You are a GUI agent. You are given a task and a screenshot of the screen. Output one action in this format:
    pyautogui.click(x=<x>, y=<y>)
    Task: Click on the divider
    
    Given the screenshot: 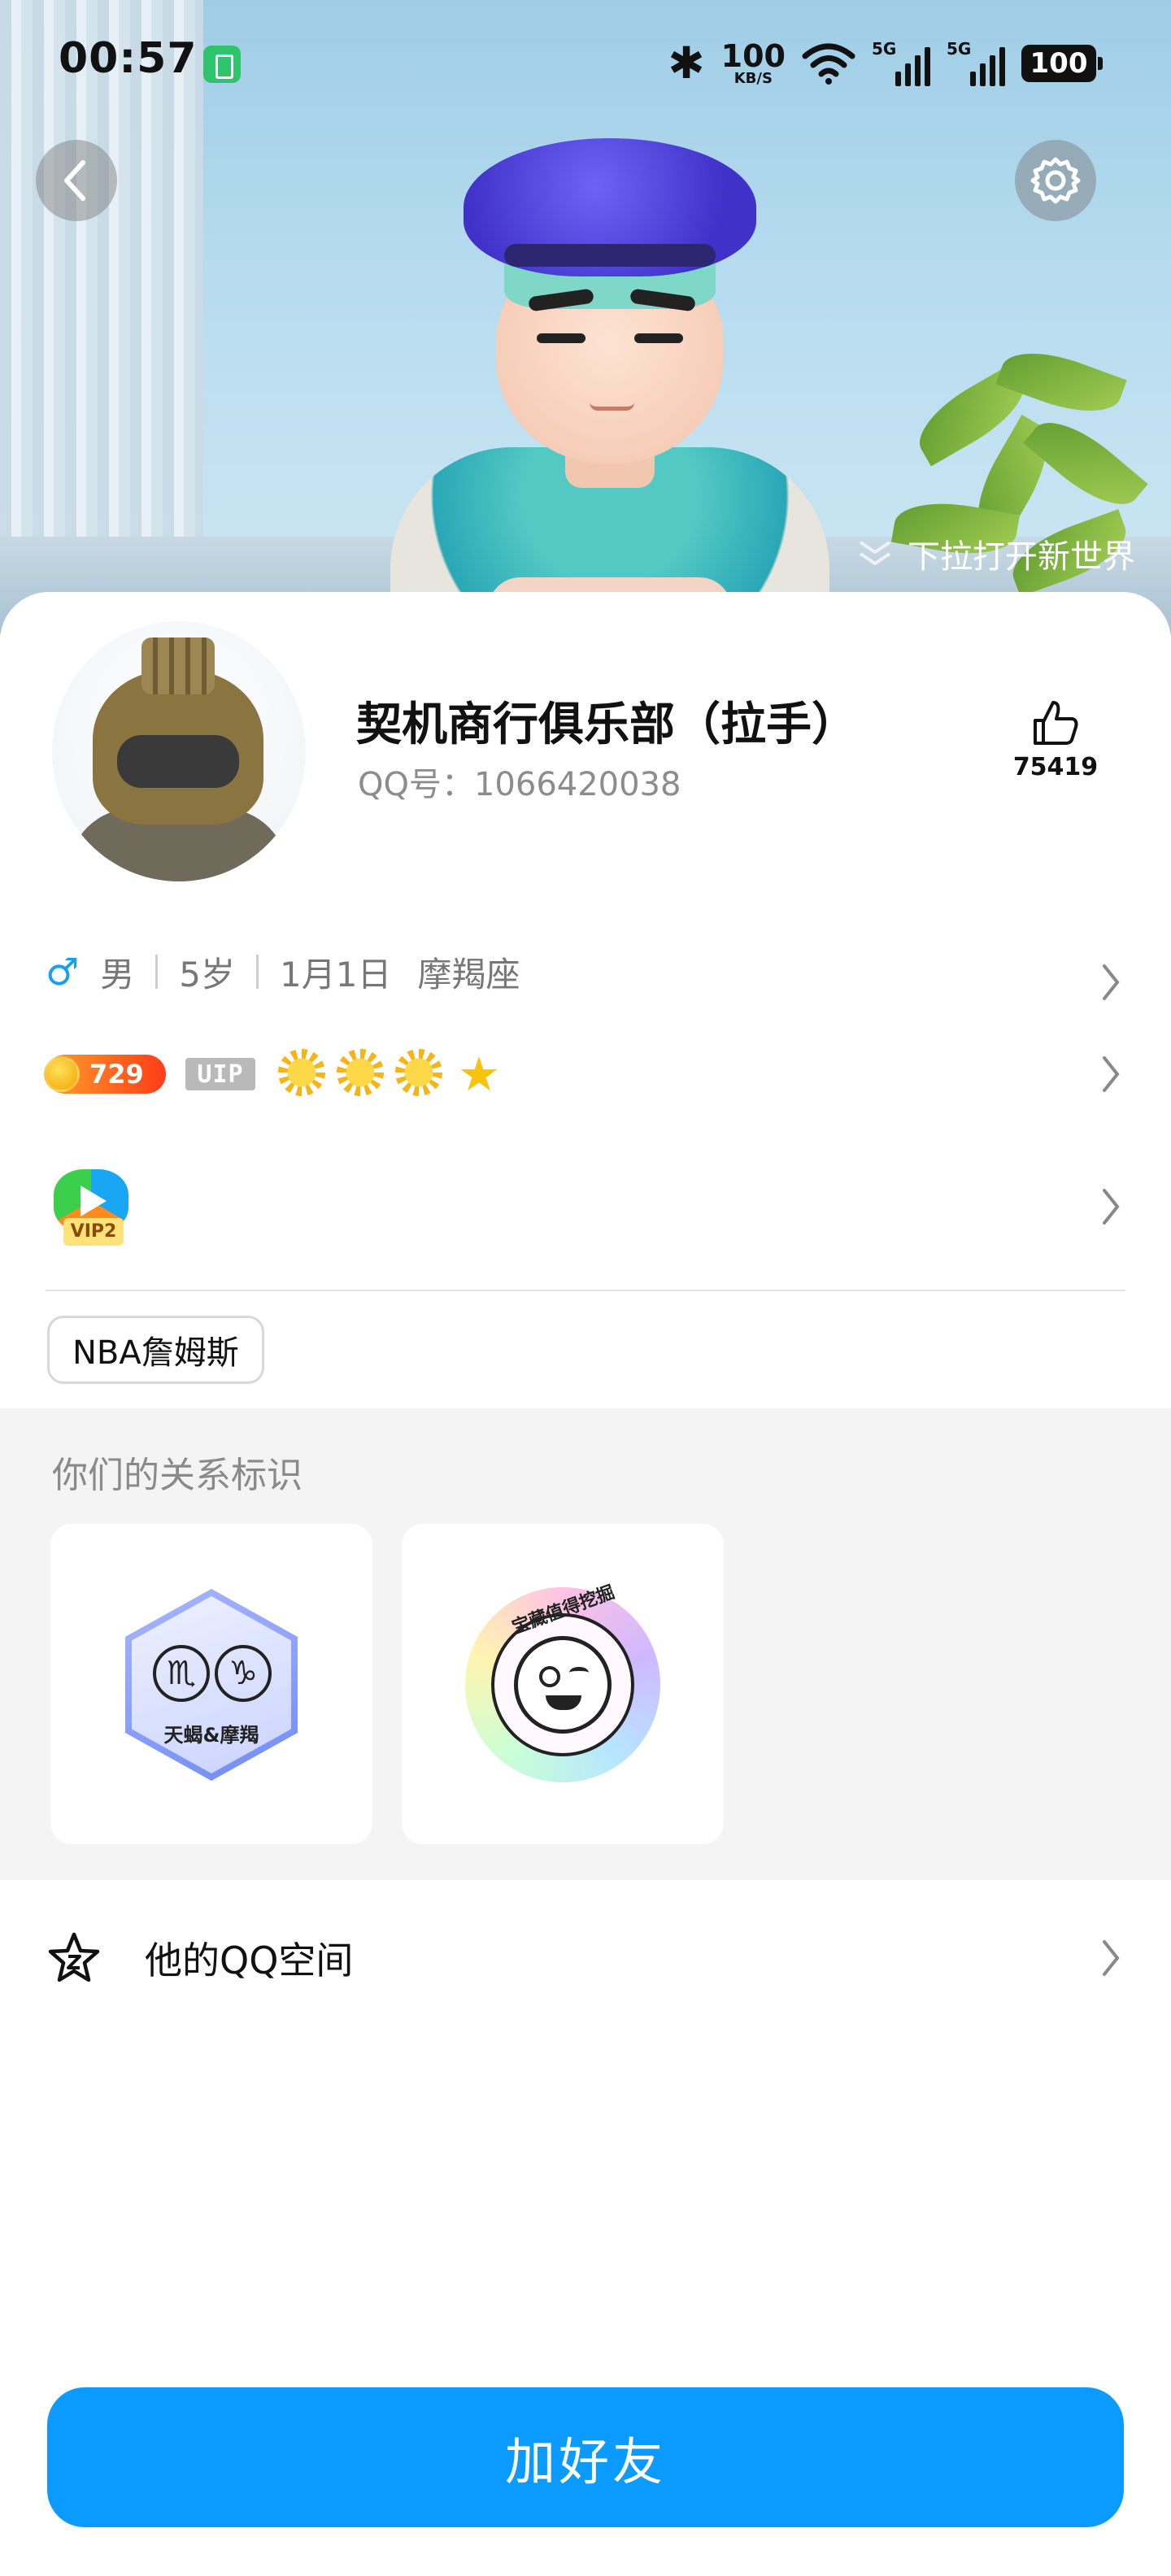 What is the action you would take?
    pyautogui.click(x=585, y=1291)
    